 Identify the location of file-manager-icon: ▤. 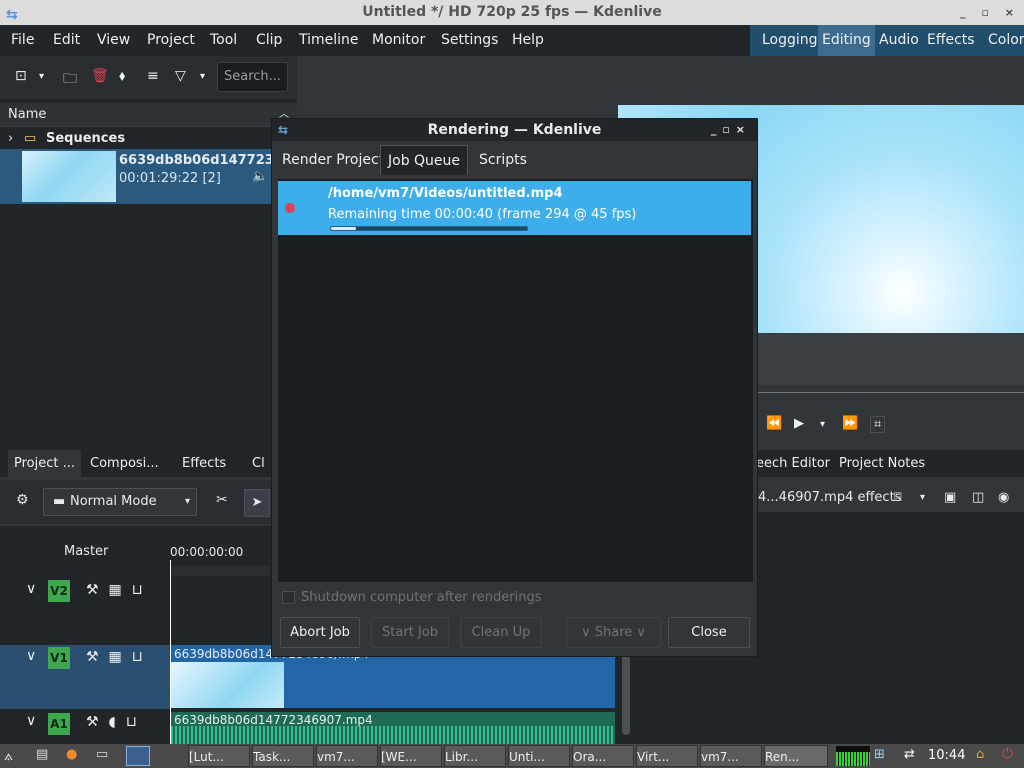
(42, 754).